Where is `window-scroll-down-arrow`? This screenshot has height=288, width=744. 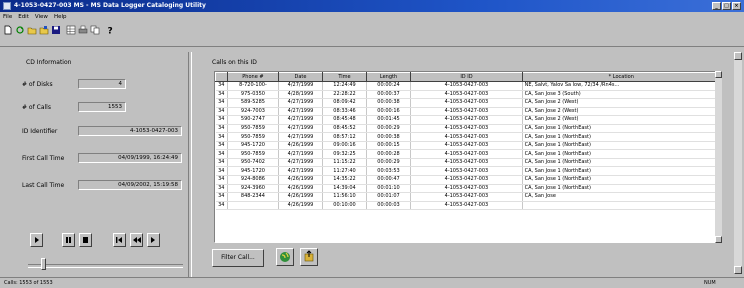 window-scroll-down-arrow is located at coordinates (738, 270).